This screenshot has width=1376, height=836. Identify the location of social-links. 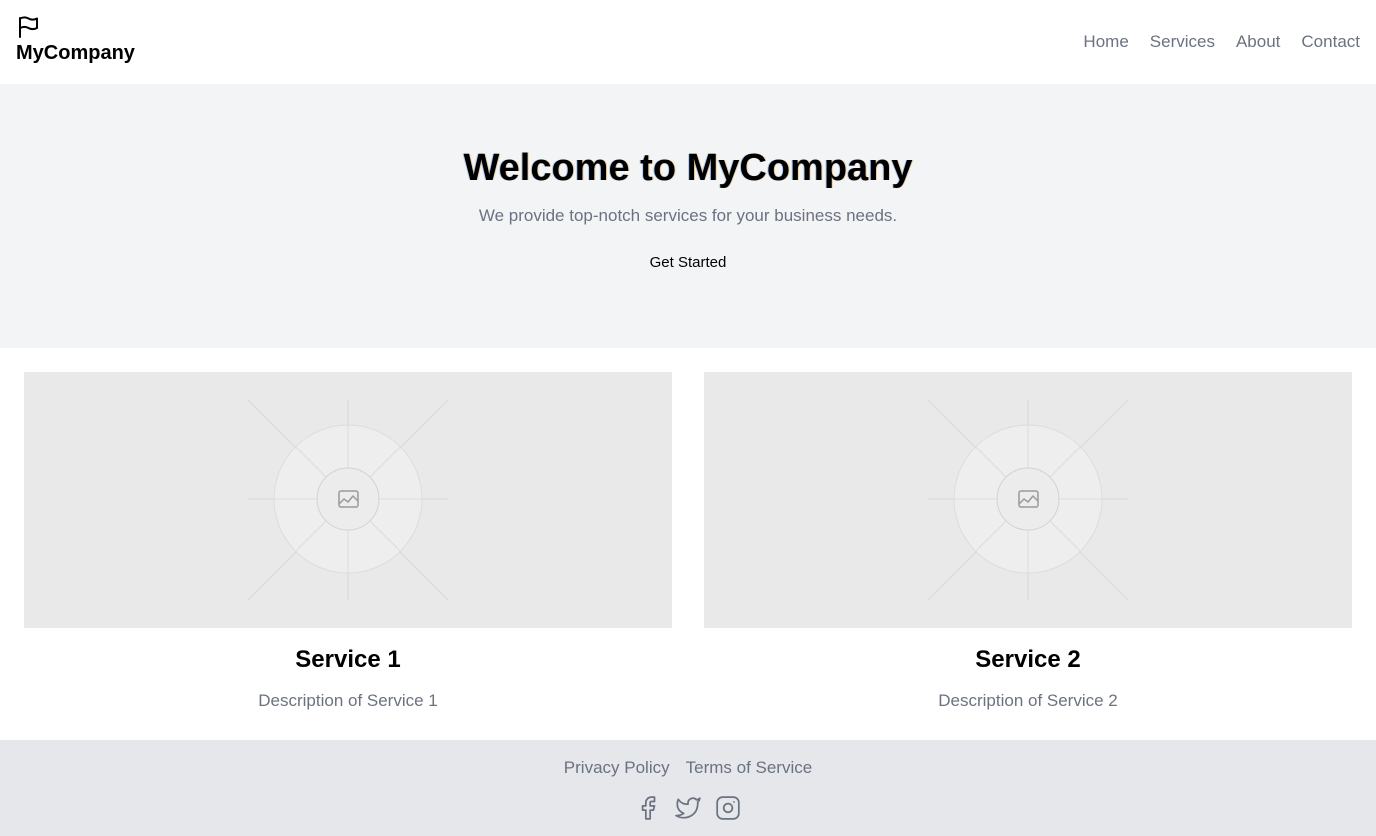
(688, 808).